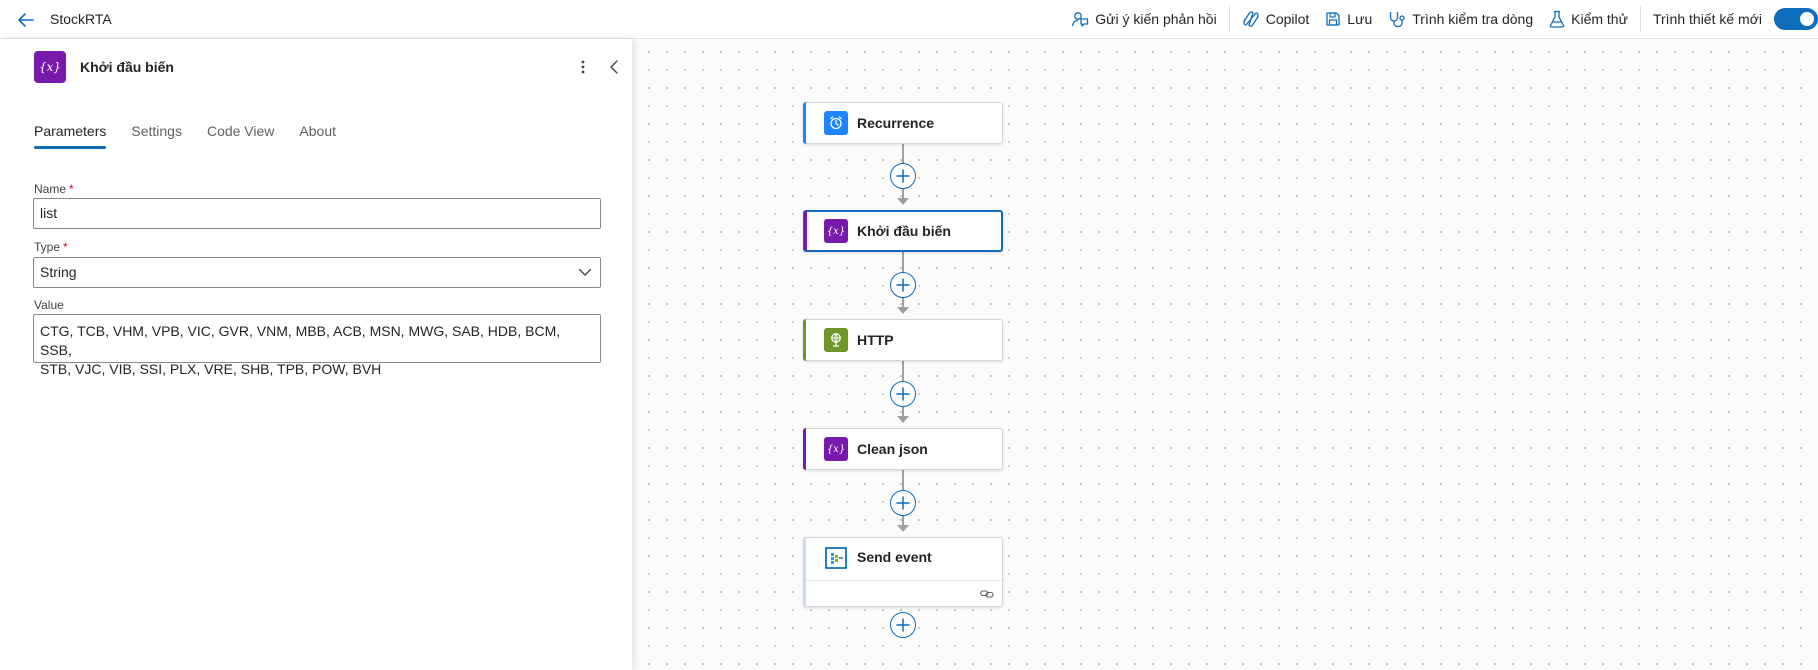  What do you see at coordinates (903, 572) in the screenshot?
I see `flow-step-send-event: Send event` at bounding box center [903, 572].